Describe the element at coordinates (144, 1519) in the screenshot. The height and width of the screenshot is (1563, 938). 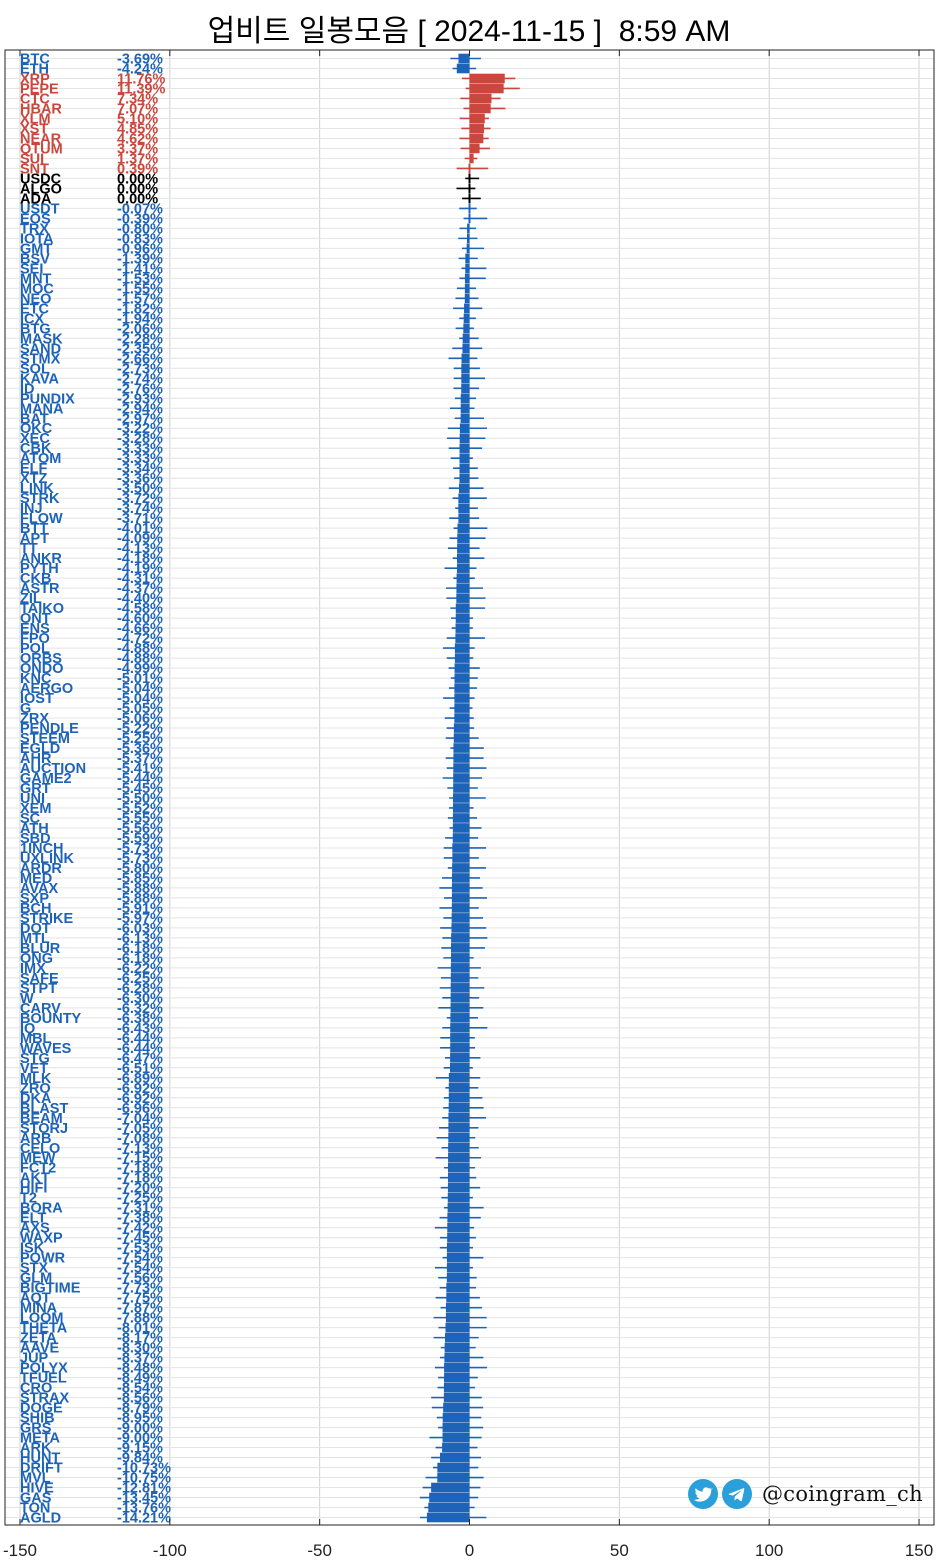
I see `value-label: -14.21%` at that location.